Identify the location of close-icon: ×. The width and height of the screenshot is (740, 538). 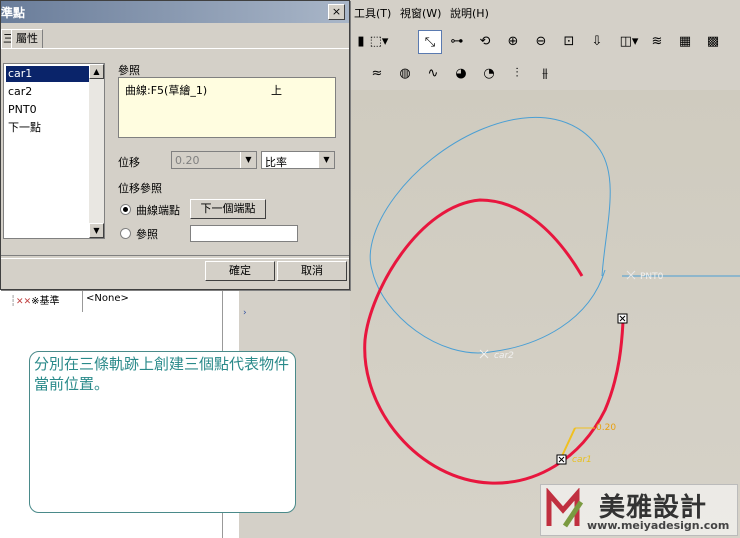
(336, 11).